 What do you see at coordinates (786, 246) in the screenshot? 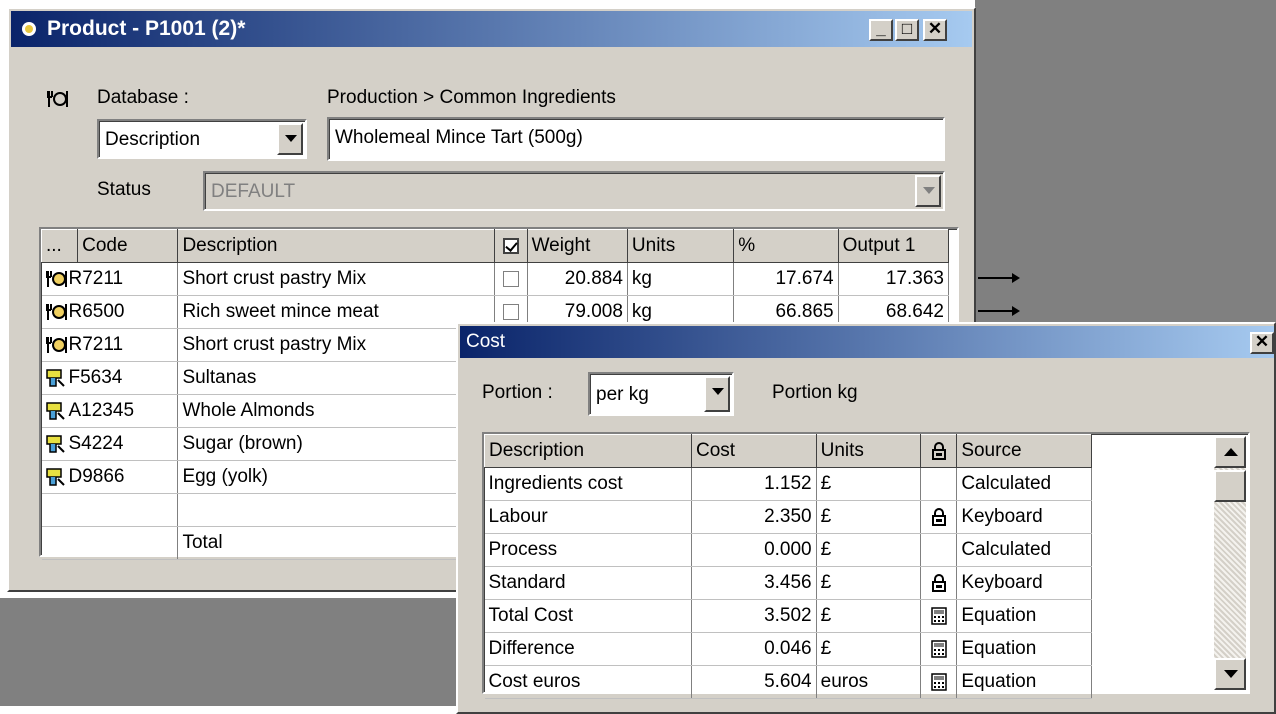
I see `column-header-percent: %` at bounding box center [786, 246].